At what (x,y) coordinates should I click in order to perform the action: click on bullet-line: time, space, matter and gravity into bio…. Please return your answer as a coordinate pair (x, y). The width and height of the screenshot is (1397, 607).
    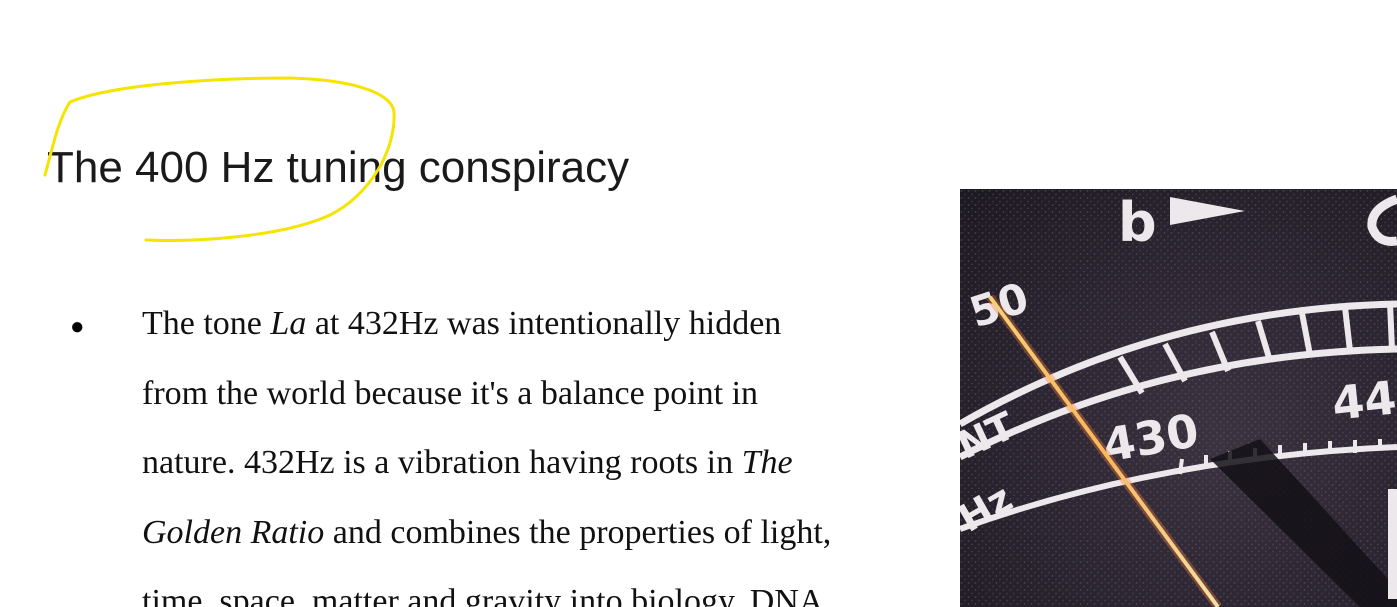
    Looking at the image, I should click on (542, 587).